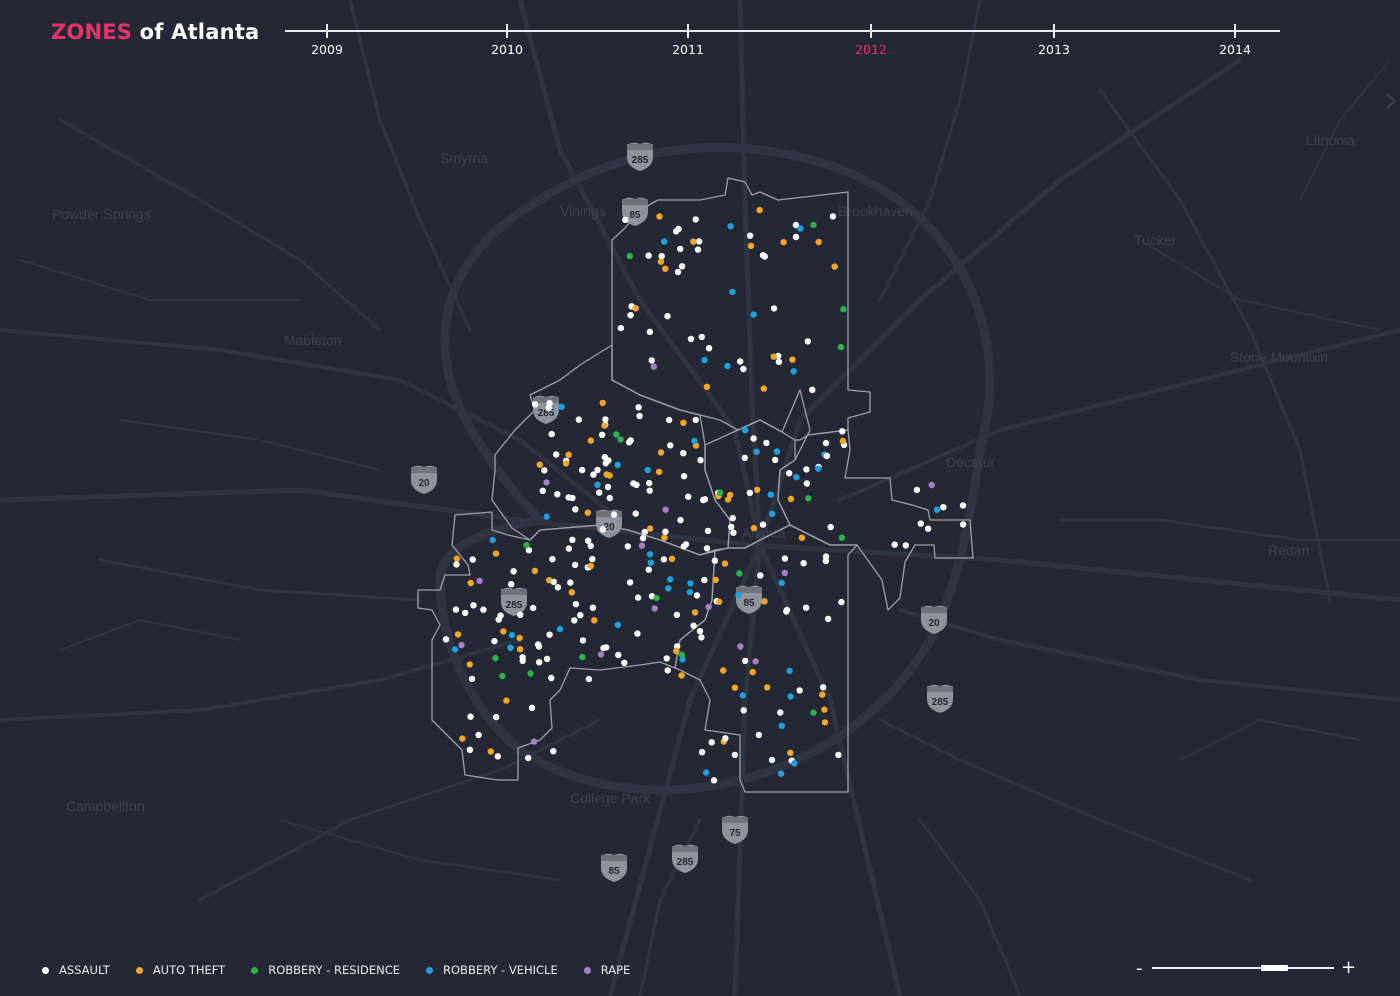 The image size is (1400, 996). Describe the element at coordinates (180, 970) in the screenshot. I see `legend-item-auto-theft: AUTO THEFT` at that location.